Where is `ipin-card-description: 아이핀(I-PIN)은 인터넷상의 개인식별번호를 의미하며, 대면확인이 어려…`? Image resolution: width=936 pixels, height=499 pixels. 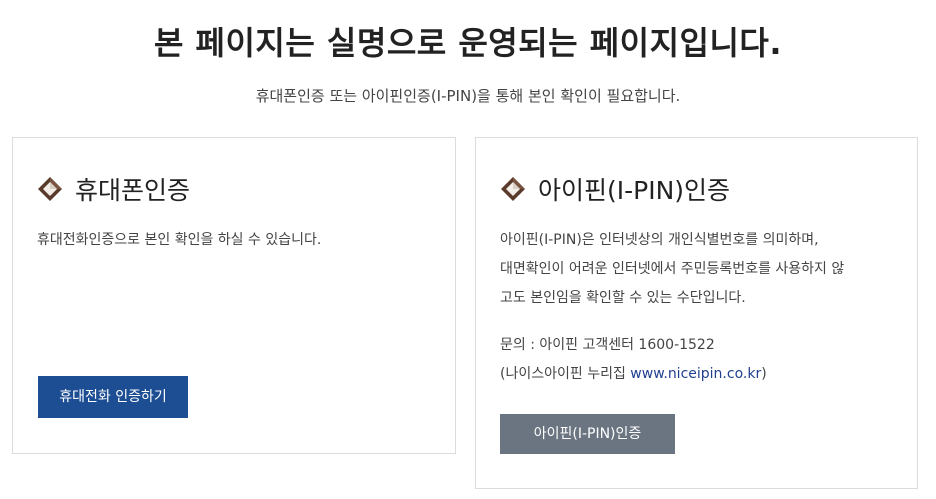 ipin-card-description: 아이핀(I-PIN)은 인터넷상의 개인식별번호를 의미하며, 대면확인이 어려… is located at coordinates (672, 269).